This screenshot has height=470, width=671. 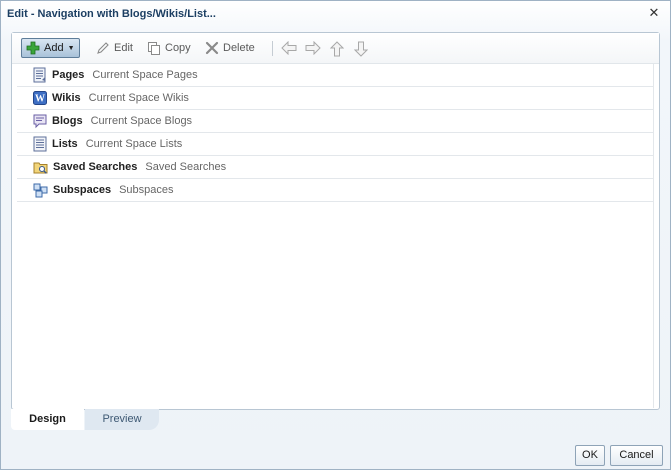 I want to click on item-name: Saved Searches, so click(x=95, y=167).